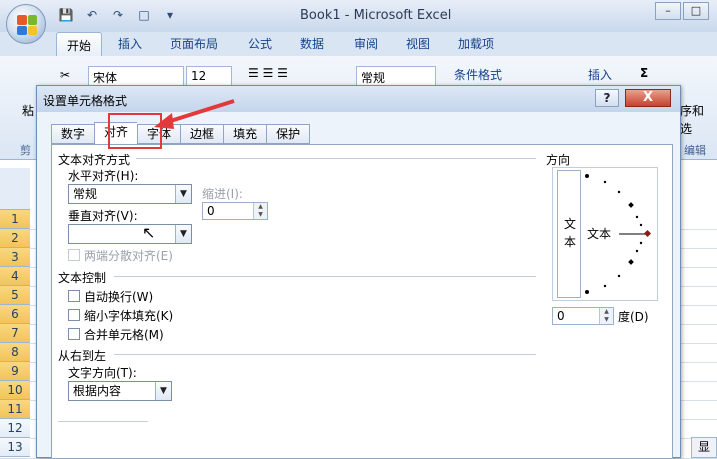 The height and width of the screenshot is (459, 717). Describe the element at coordinates (668, 11) in the screenshot. I see `minimize-icon: –` at that location.